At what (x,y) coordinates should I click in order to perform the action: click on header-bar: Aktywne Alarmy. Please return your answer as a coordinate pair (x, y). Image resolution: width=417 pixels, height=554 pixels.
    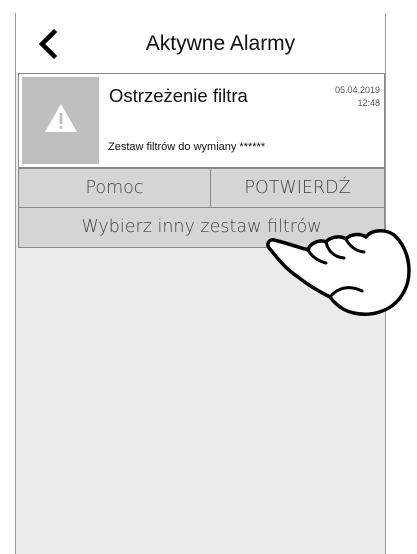
    Looking at the image, I should click on (200, 43).